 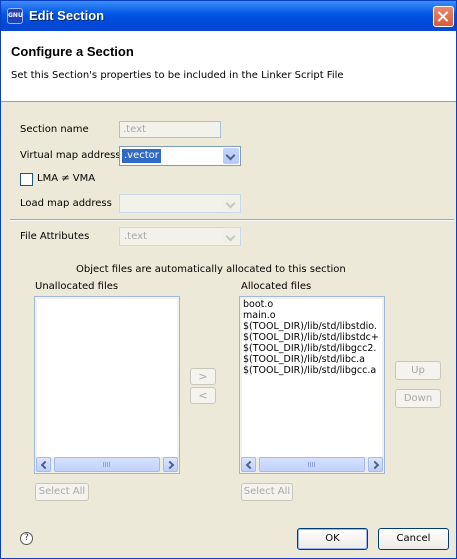 I want to click on list-item: $(TOOL_DIR)/lib/std/libstdio., so click(x=312, y=326).